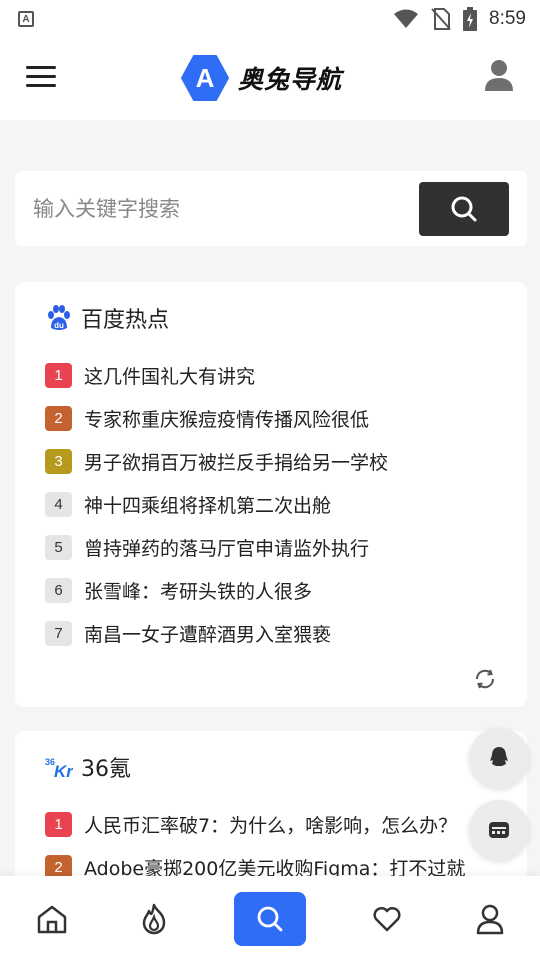  What do you see at coordinates (485, 679) in the screenshot?
I see `refresh-icon` at bounding box center [485, 679].